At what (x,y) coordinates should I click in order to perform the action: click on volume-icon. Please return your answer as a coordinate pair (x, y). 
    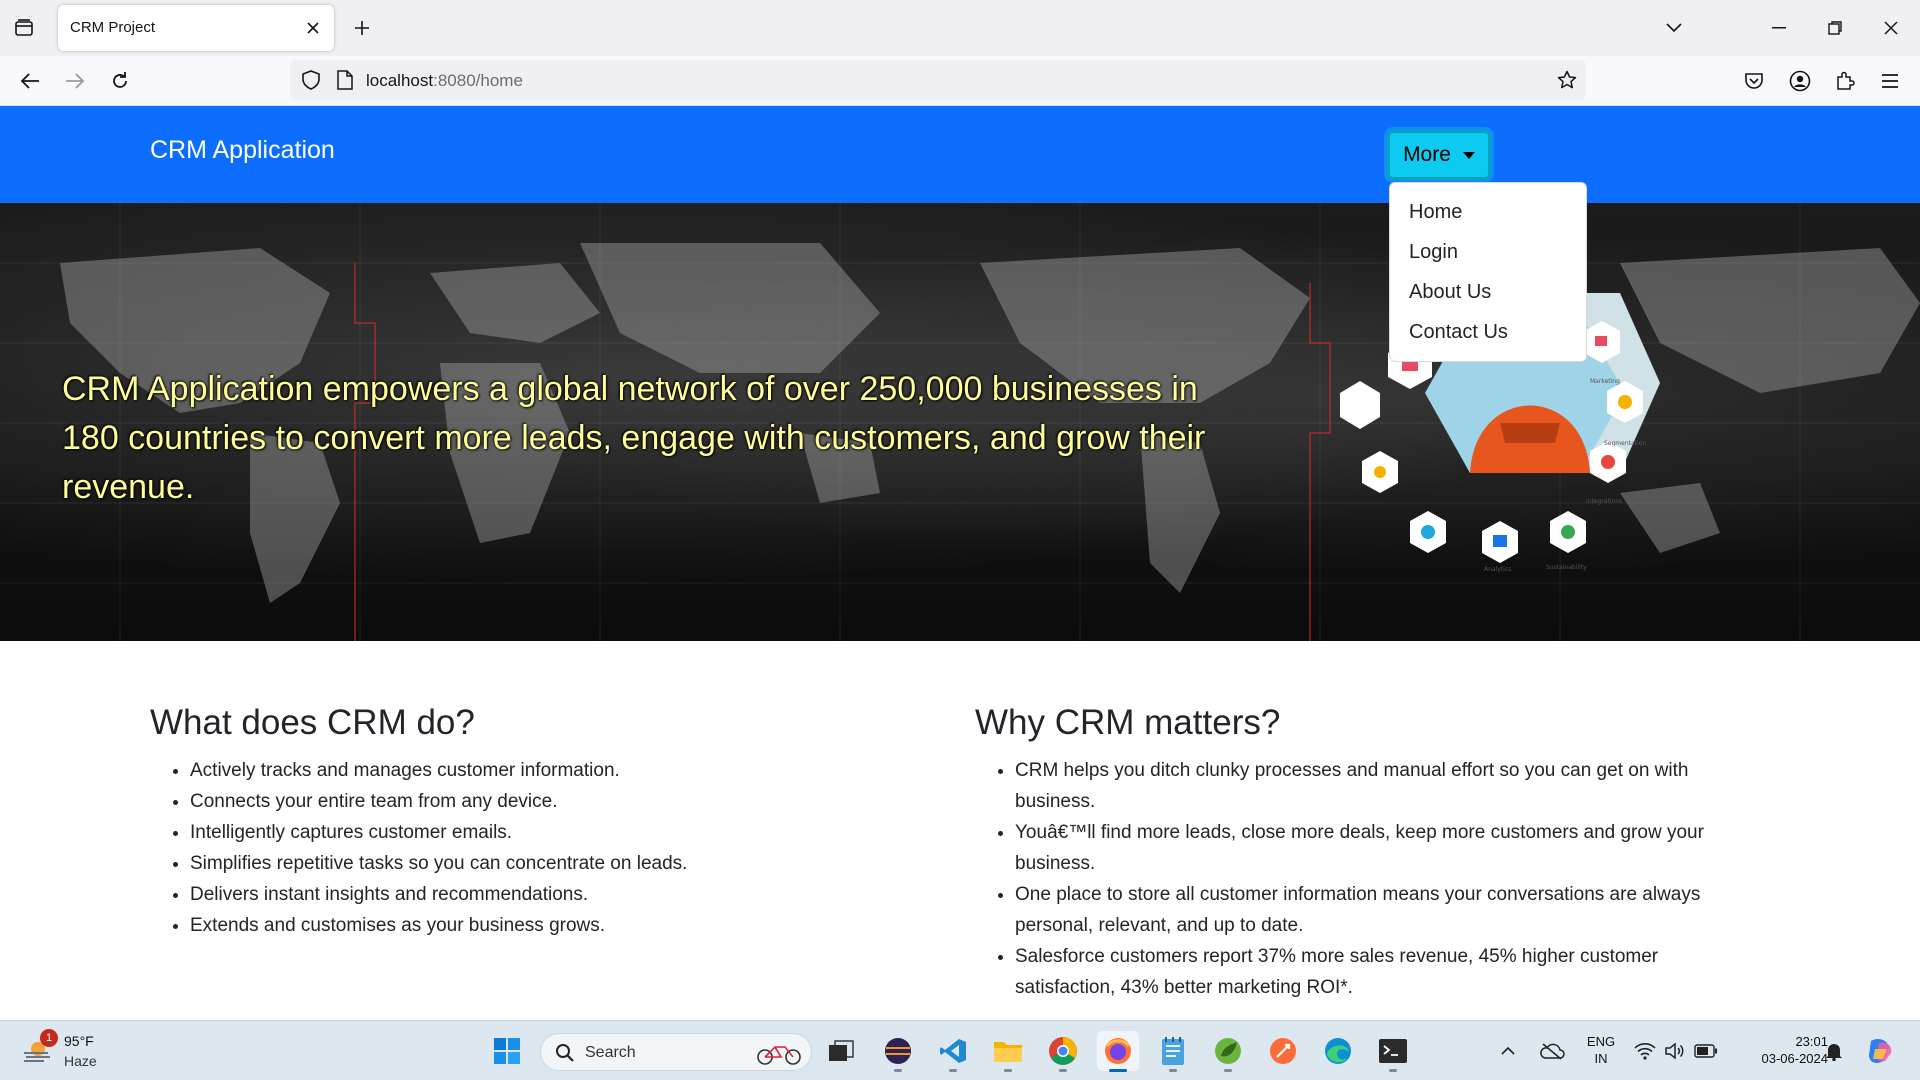
    Looking at the image, I should click on (1675, 1051).